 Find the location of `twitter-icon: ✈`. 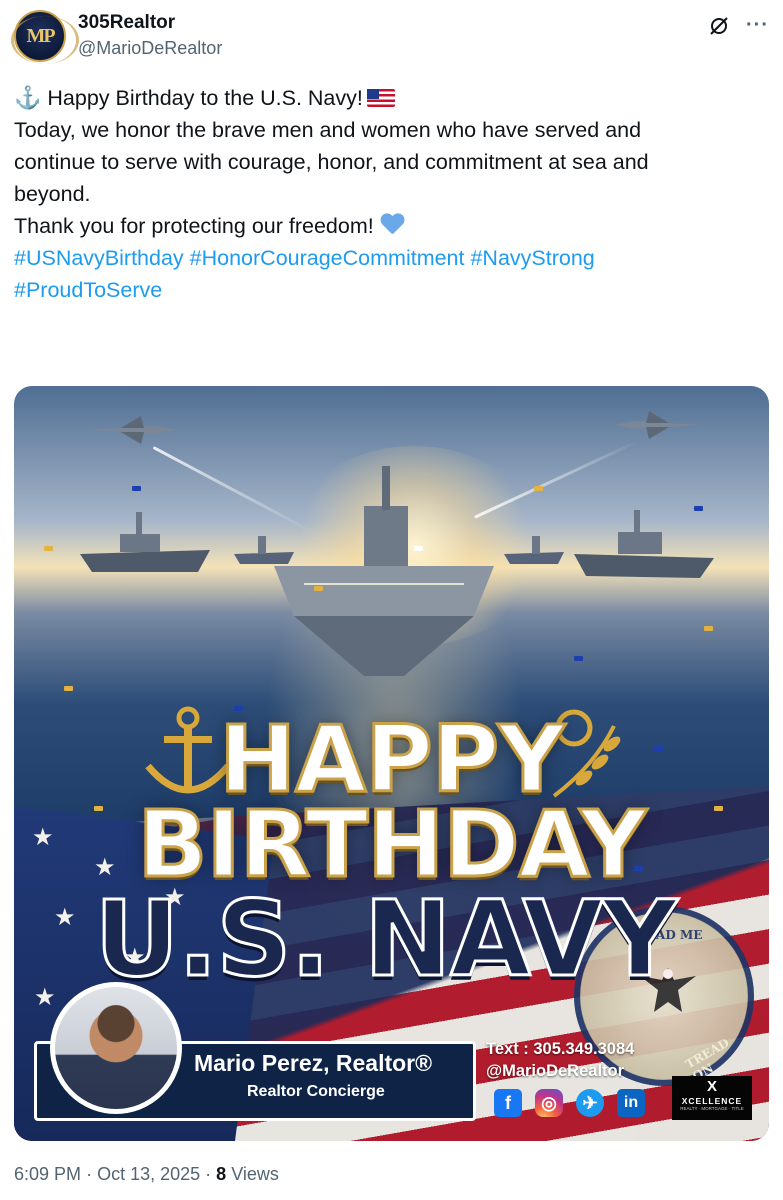

twitter-icon: ✈ is located at coordinates (590, 1103).